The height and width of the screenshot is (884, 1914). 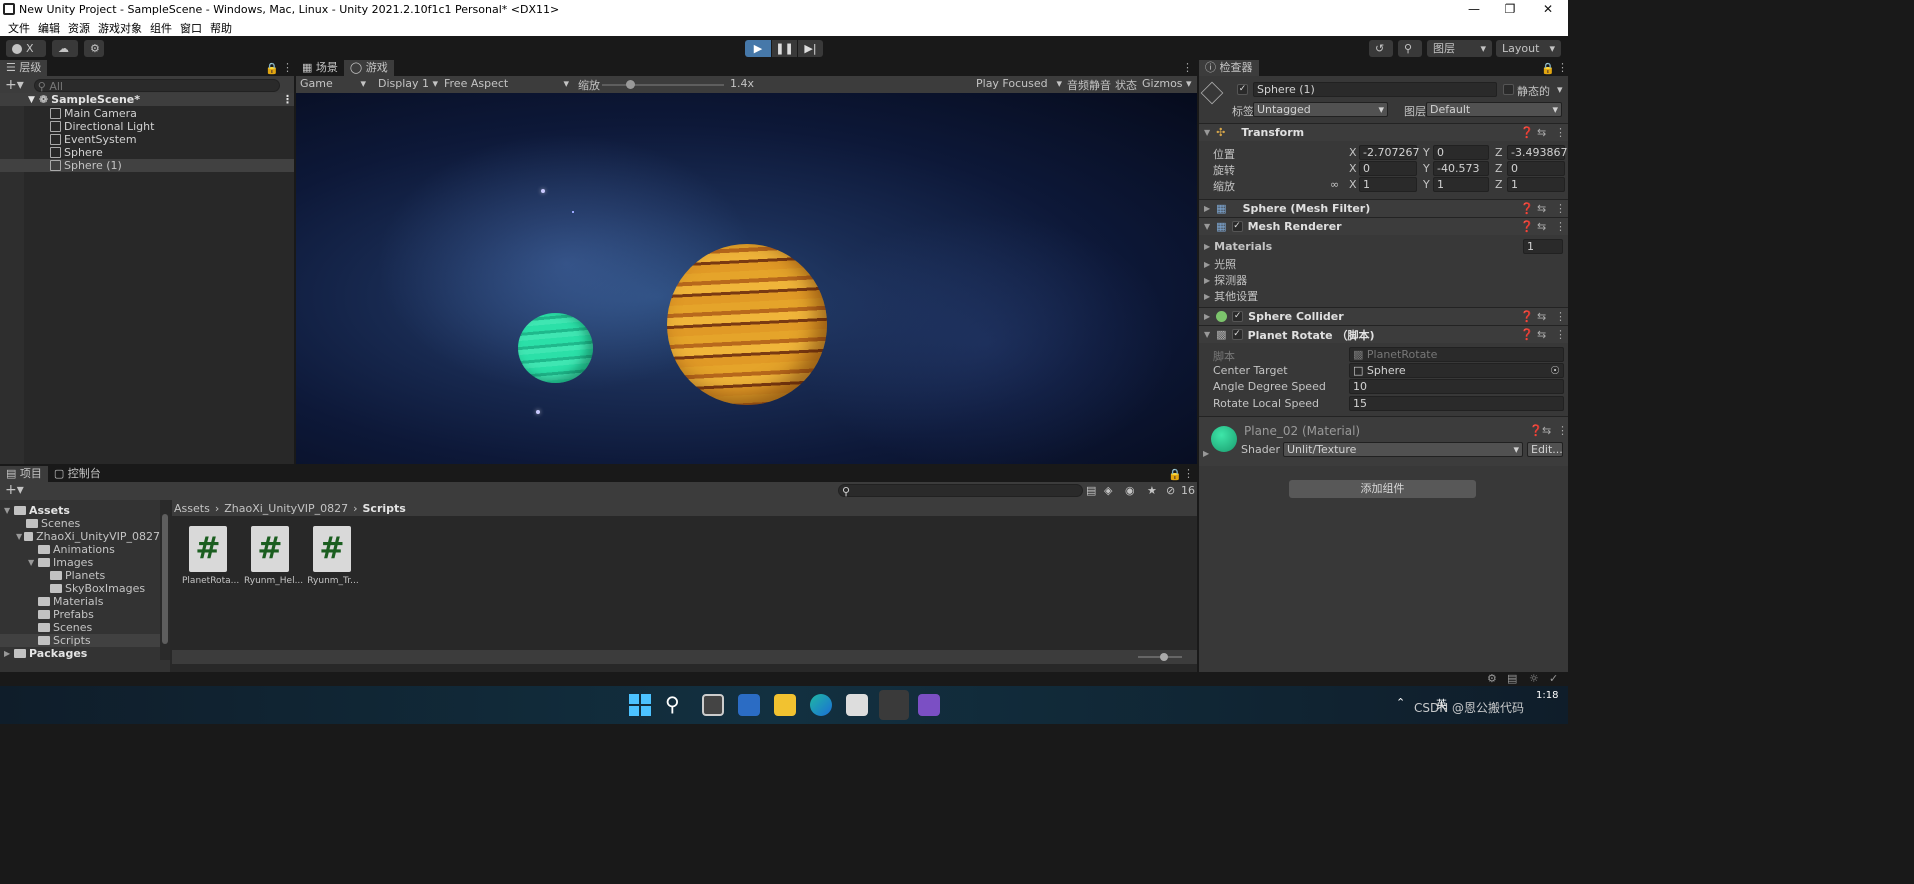 I want to click on tag-dropdown: Untagged ▾, so click(x=1320, y=109).